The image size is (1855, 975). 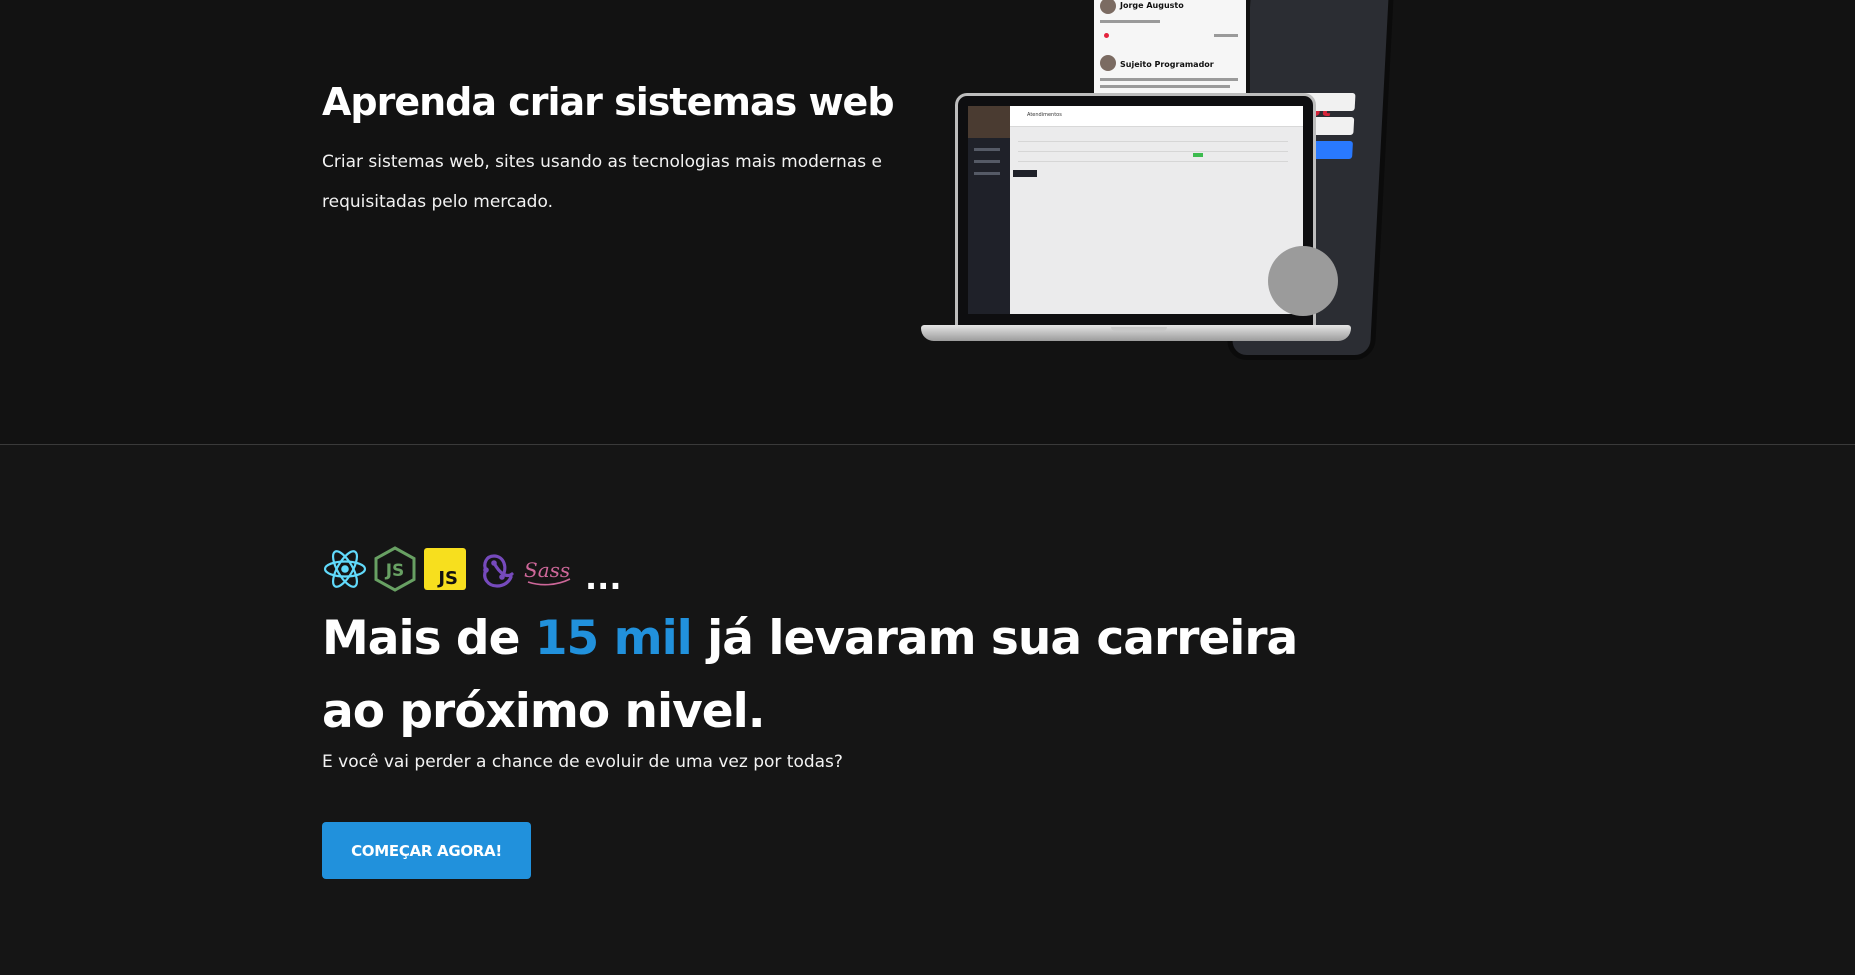 I want to click on heart-icon, so click(x=1106, y=35).